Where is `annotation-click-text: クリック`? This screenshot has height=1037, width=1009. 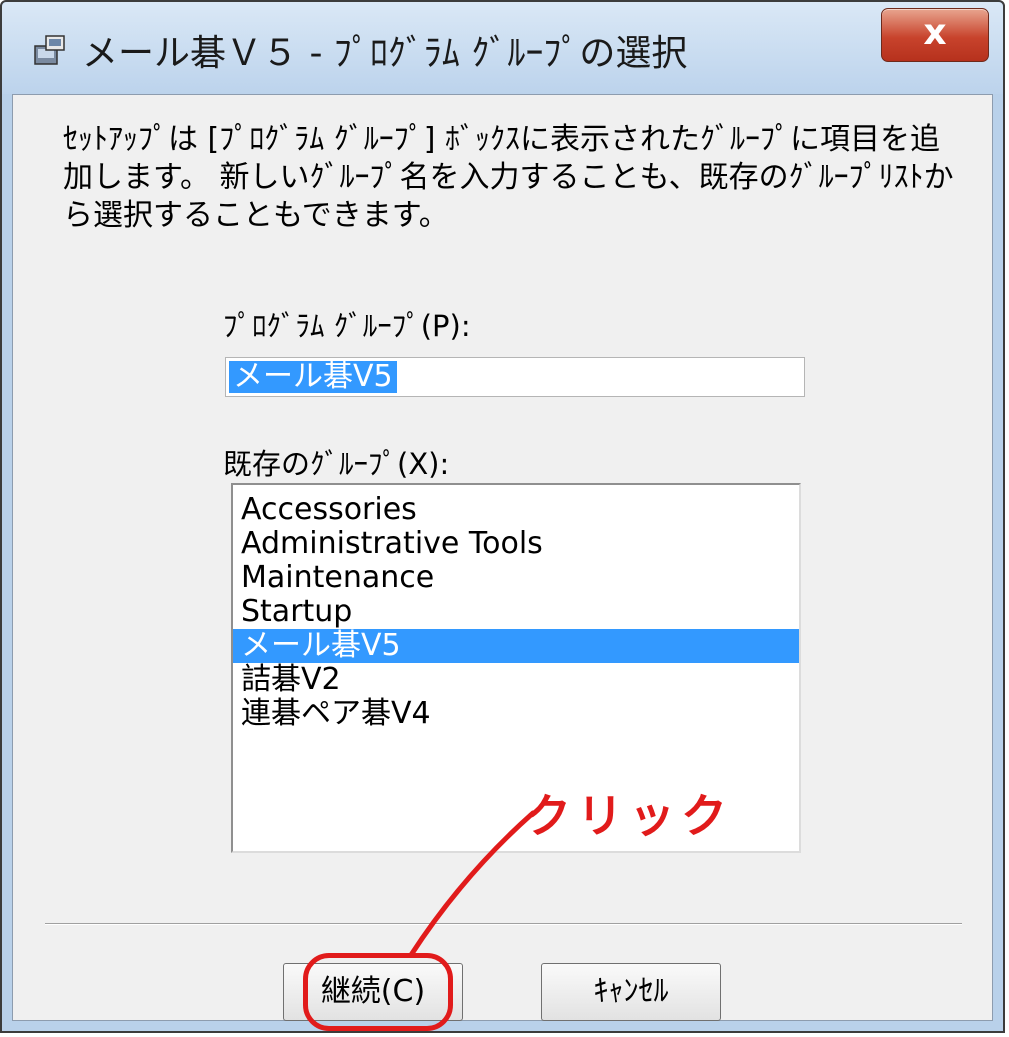
annotation-click-text: クリック is located at coordinates (629, 816).